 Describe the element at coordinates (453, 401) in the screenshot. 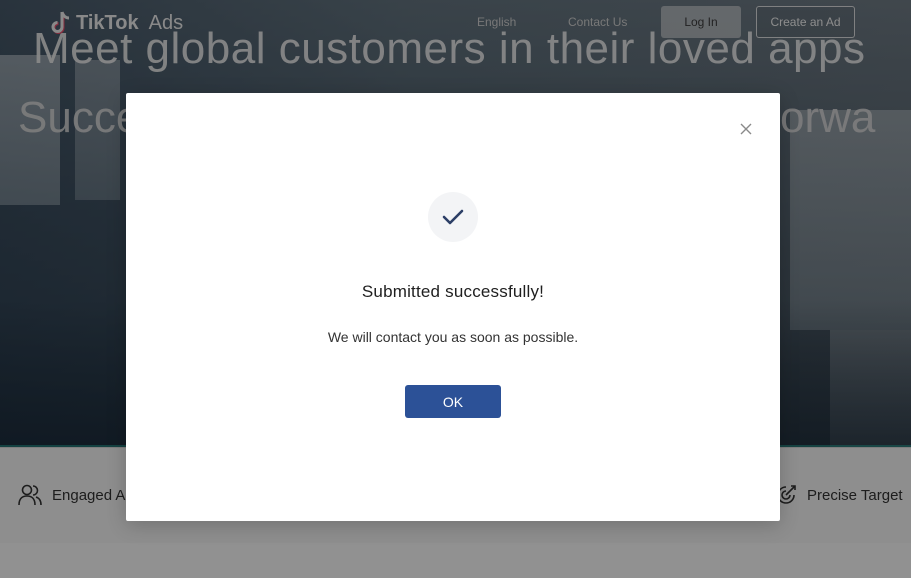

I see `ok-button: OK` at that location.